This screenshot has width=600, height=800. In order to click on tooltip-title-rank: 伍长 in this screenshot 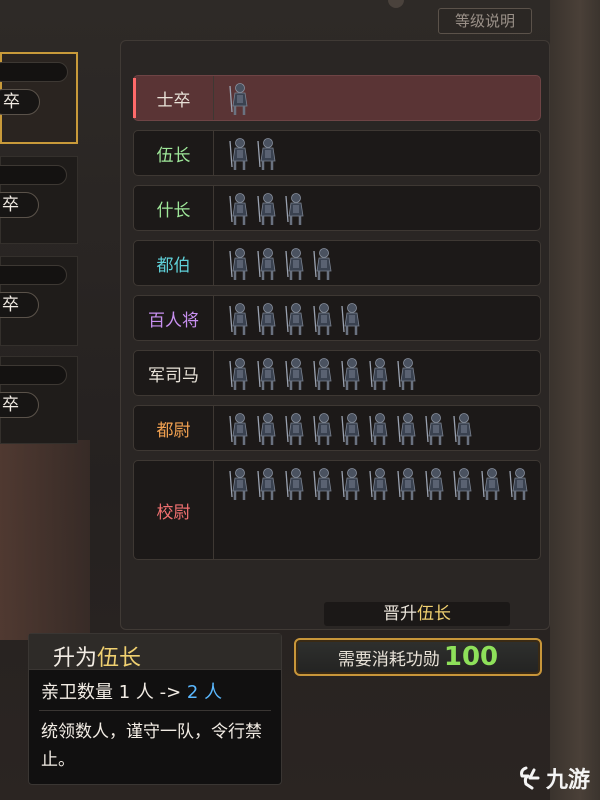, I will do `click(119, 658)`.